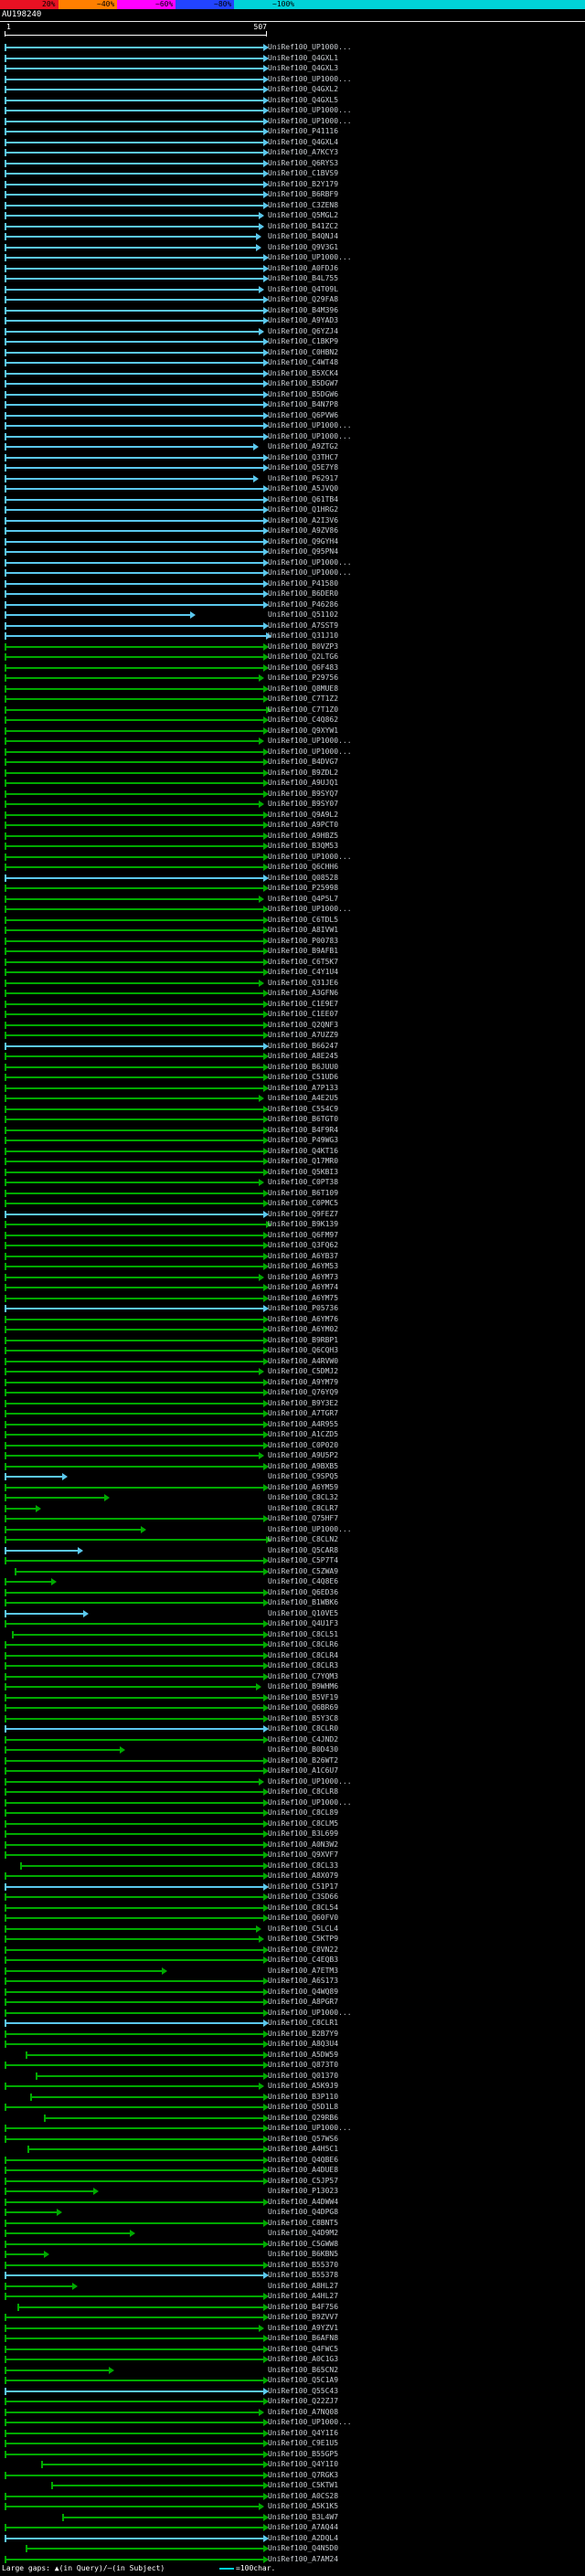  What do you see at coordinates (303, 2548) in the screenshot?
I see `hit-label: UniRef100_Q4N5D0` at bounding box center [303, 2548].